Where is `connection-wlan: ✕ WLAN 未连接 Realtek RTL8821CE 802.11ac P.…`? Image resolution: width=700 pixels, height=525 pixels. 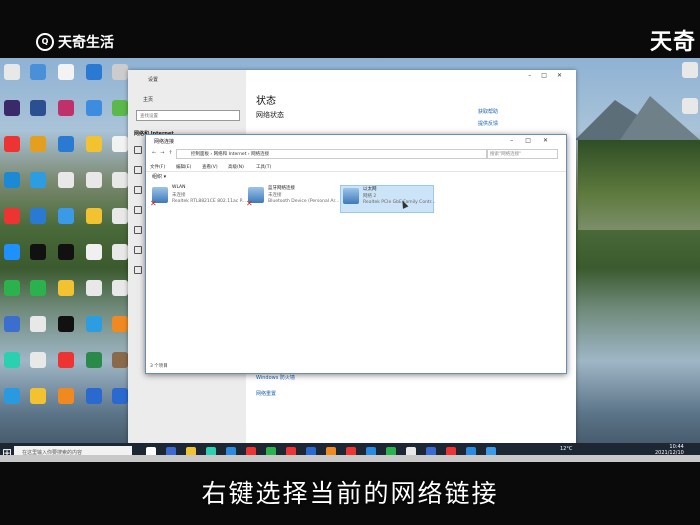 connection-wlan: ✕ WLAN 未连接 Realtek RTL8821CE 802.11ac P.… is located at coordinates (198, 198).